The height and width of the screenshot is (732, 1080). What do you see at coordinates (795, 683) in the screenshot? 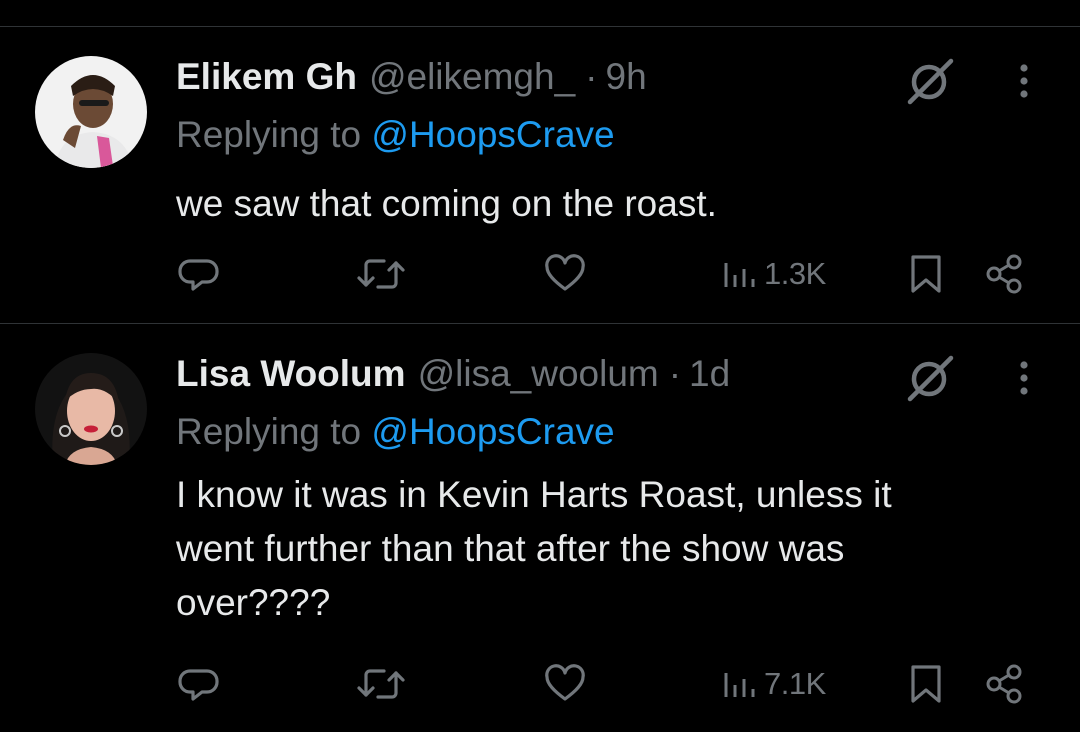
I see `views-count: 7.1K` at bounding box center [795, 683].